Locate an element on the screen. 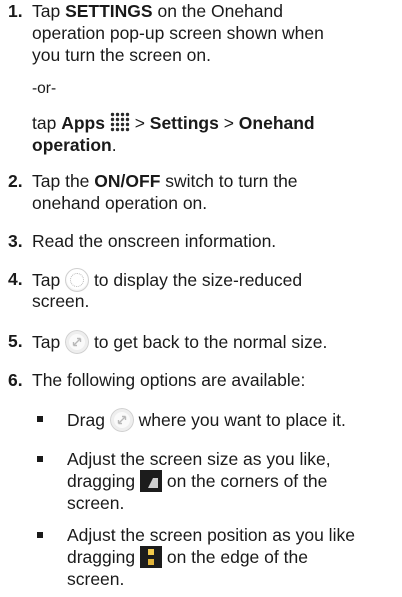 This screenshot has width=402, height=597. step-6-text: The following options are available: is located at coordinates (169, 380).